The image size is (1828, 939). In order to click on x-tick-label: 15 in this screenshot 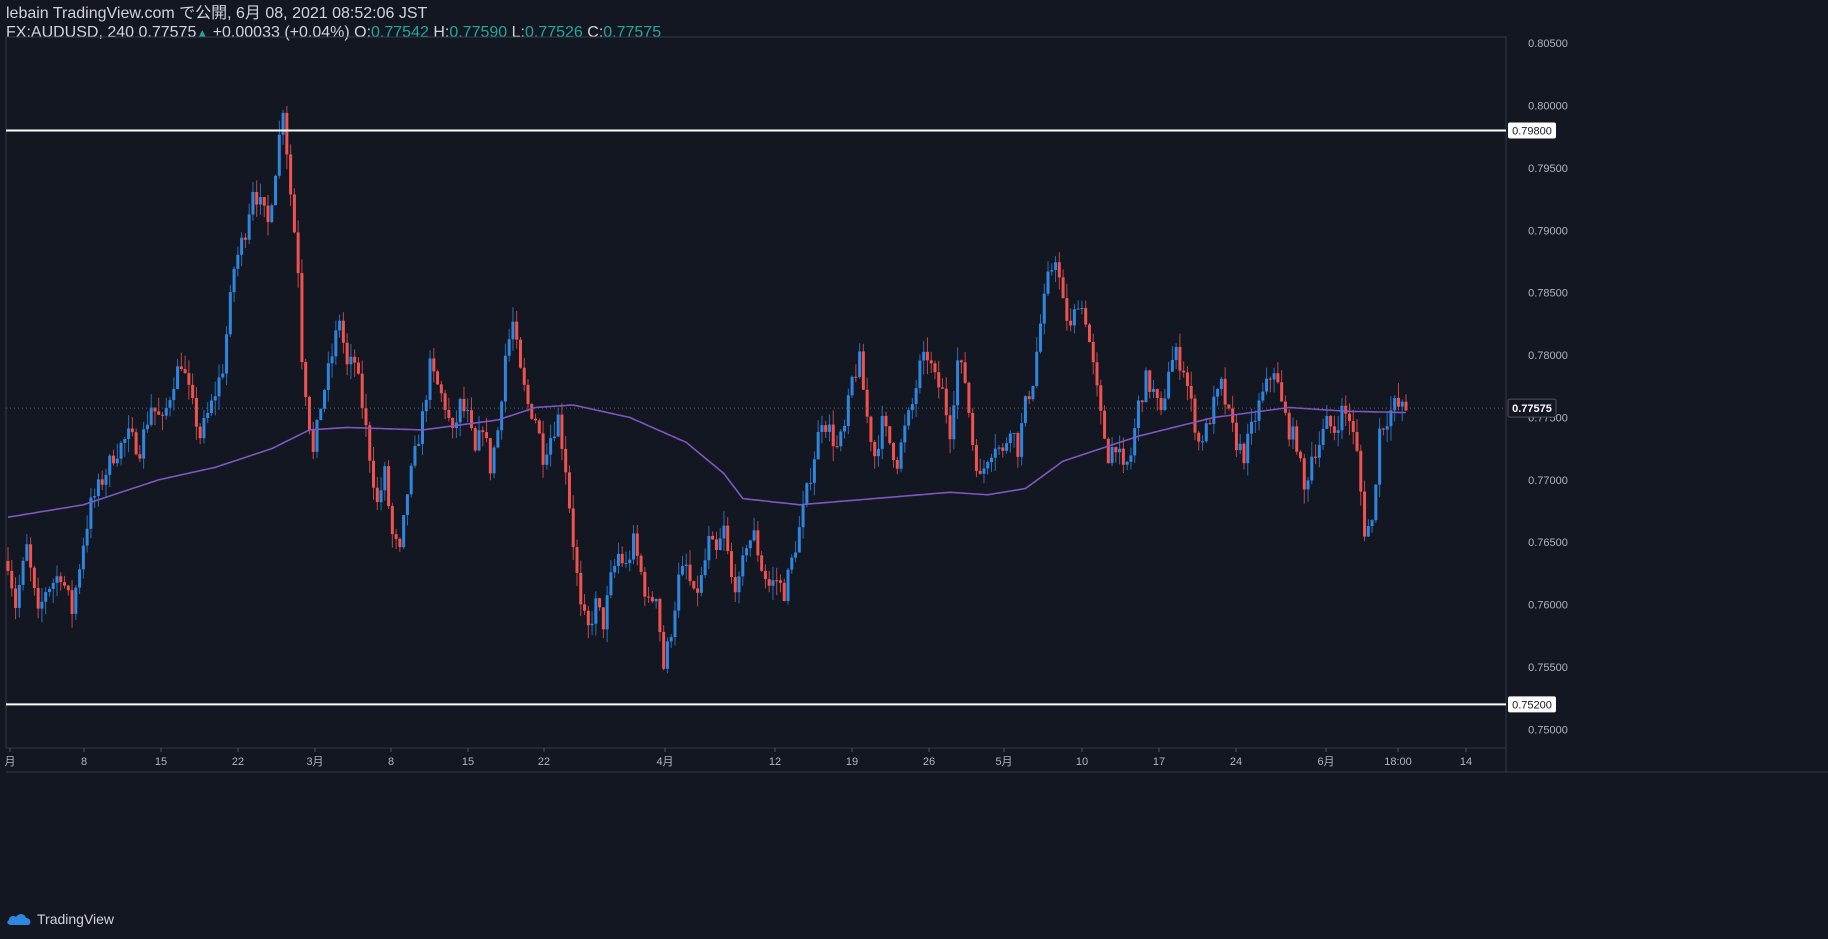, I will do `click(161, 762)`.